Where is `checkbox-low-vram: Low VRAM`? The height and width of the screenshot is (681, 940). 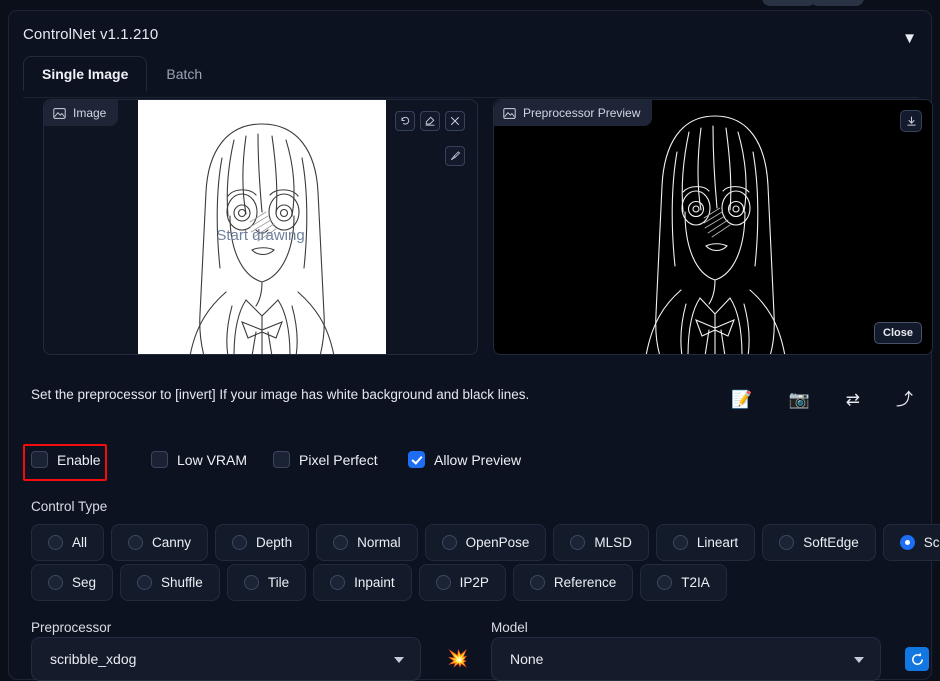
checkbox-low-vram: Low VRAM is located at coordinates (212, 459).